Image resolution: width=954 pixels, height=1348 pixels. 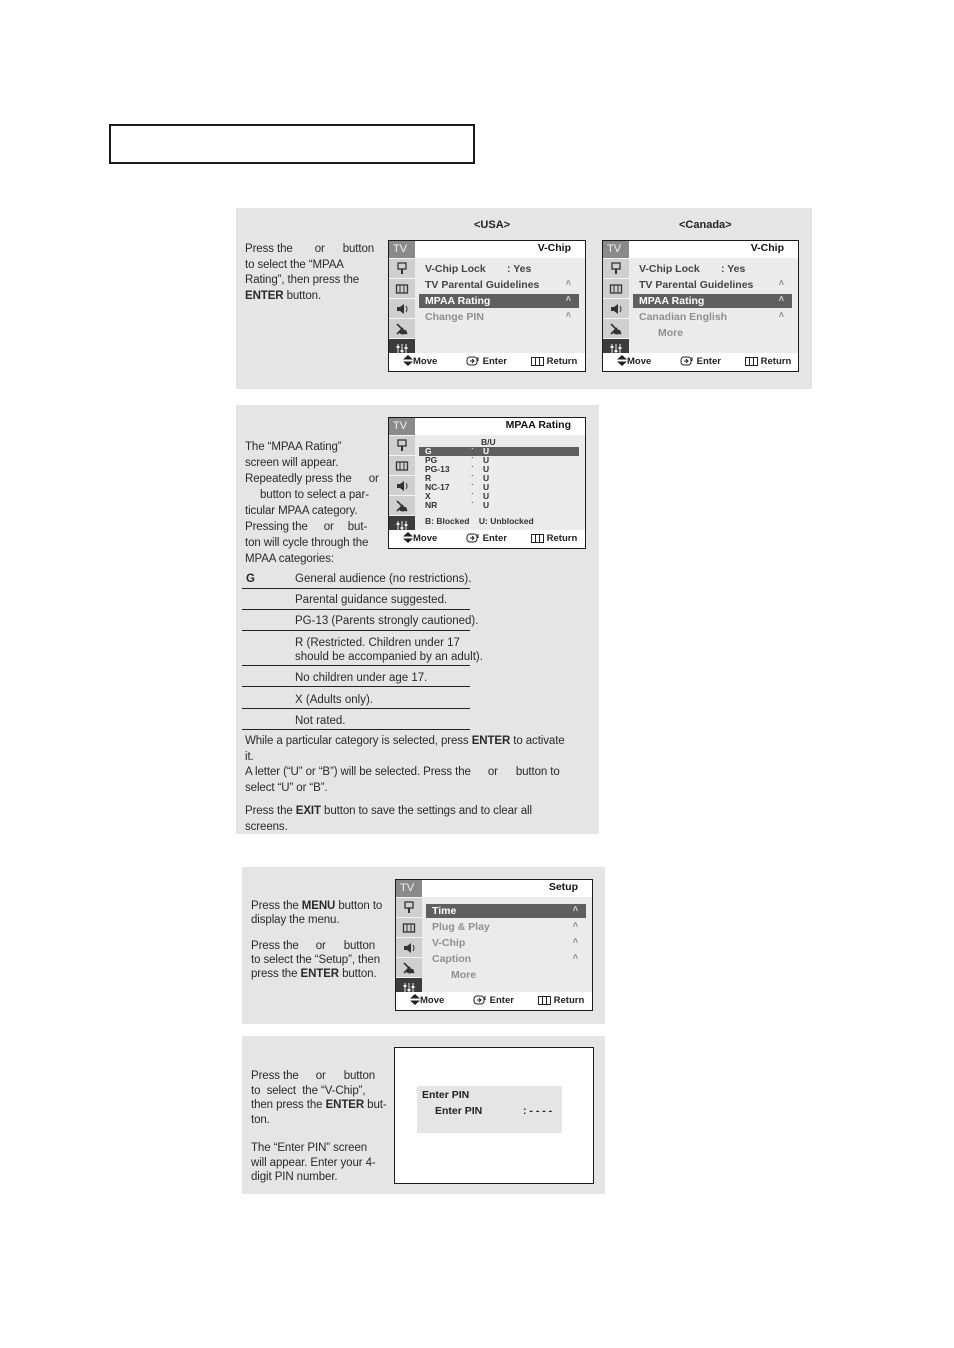 I want to click on menu-title: Setup, so click(x=507, y=888).